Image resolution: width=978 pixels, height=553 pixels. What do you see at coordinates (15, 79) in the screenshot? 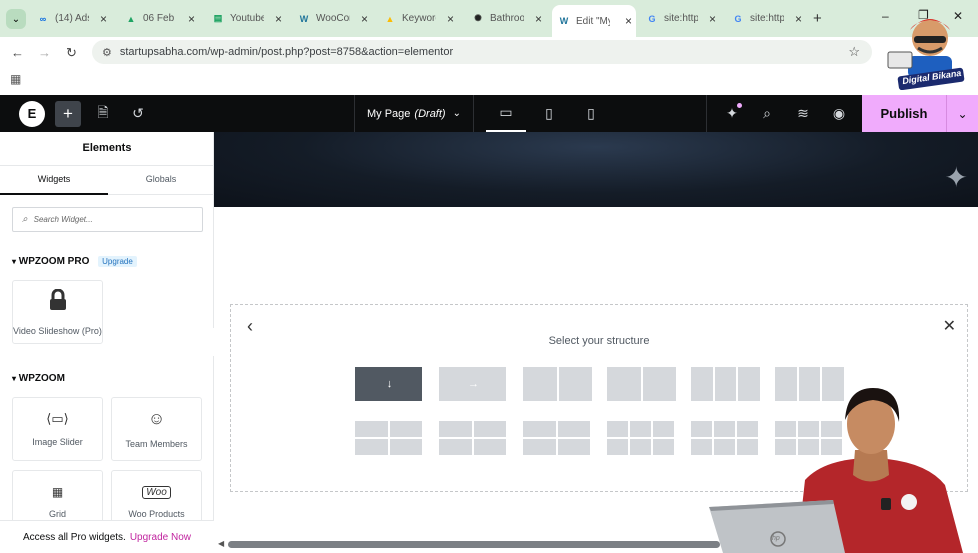
I see `apps-grid-icon: ▦` at bounding box center [15, 79].